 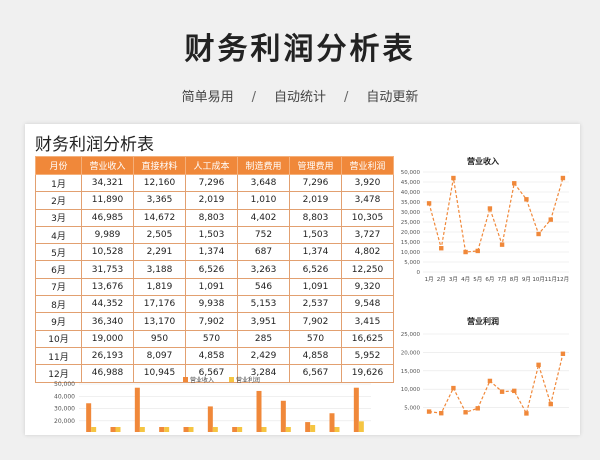 What do you see at coordinates (411, 253) in the screenshot?
I see `y-tick-label: 10,000` at bounding box center [411, 253].